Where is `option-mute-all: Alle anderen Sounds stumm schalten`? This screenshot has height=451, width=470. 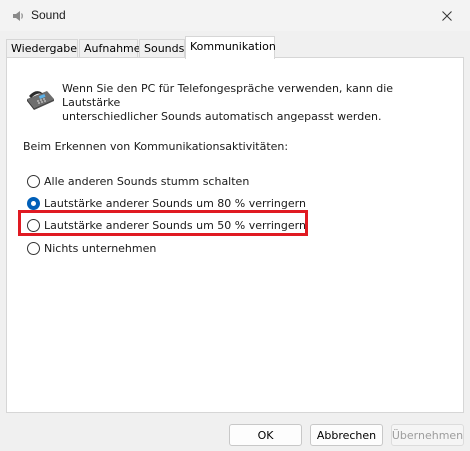
option-mute-all: Alle anderen Sounds stumm schalten is located at coordinates (138, 181).